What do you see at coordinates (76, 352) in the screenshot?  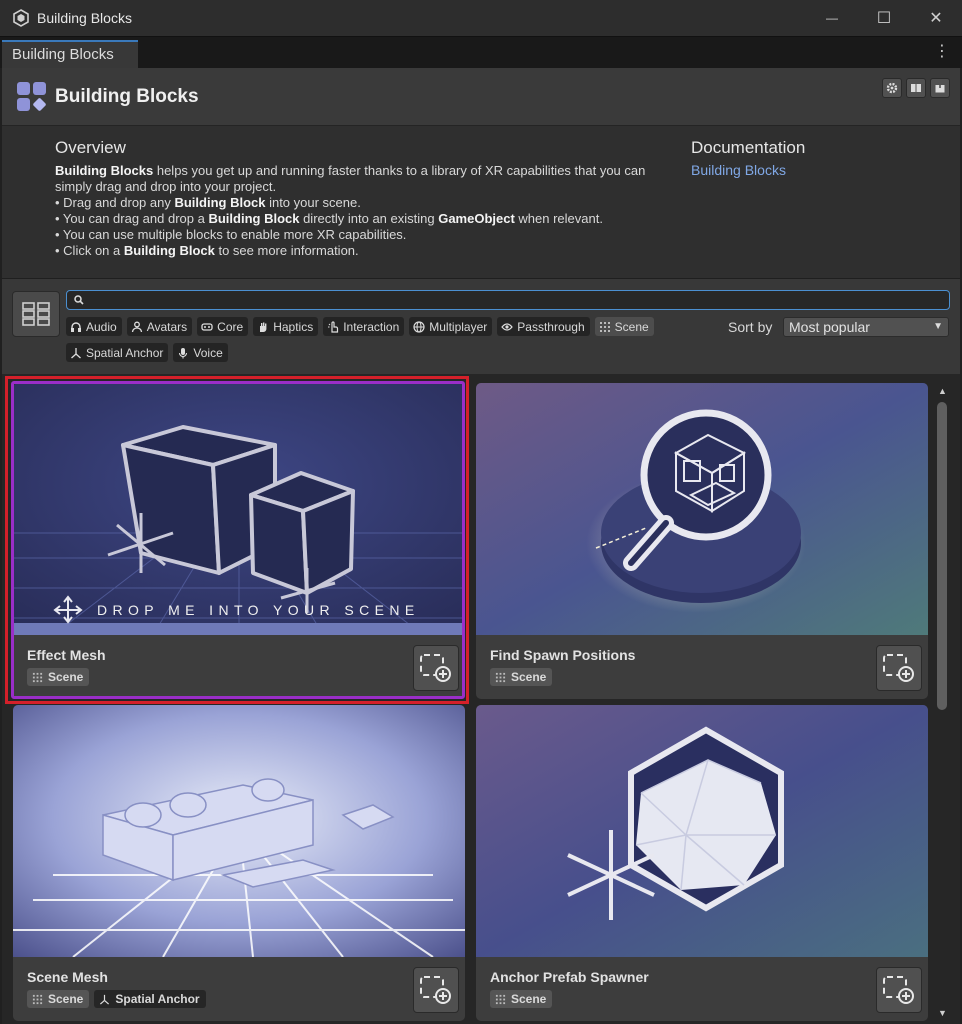 I see `anchor-icon` at bounding box center [76, 352].